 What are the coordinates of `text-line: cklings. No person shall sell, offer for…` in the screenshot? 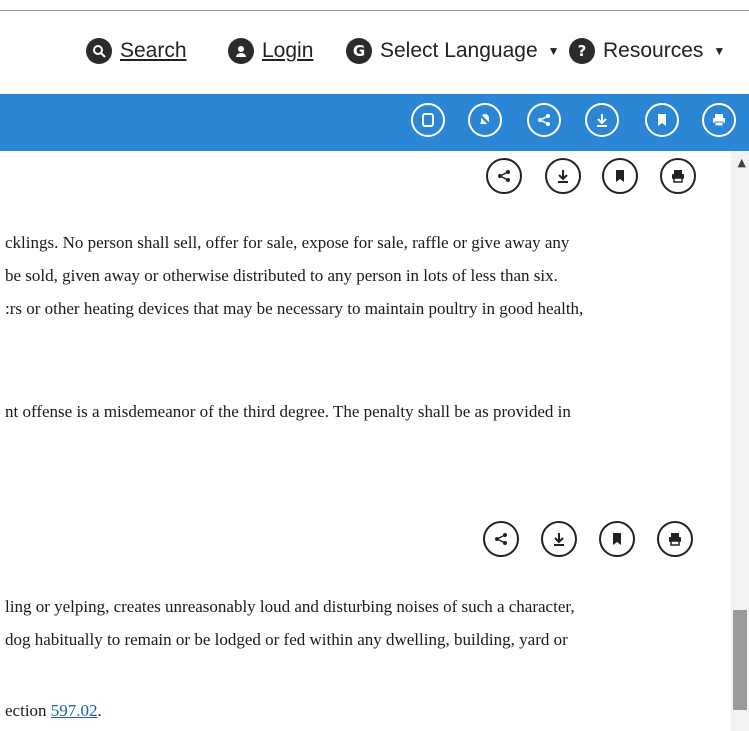 It's located at (287, 242).